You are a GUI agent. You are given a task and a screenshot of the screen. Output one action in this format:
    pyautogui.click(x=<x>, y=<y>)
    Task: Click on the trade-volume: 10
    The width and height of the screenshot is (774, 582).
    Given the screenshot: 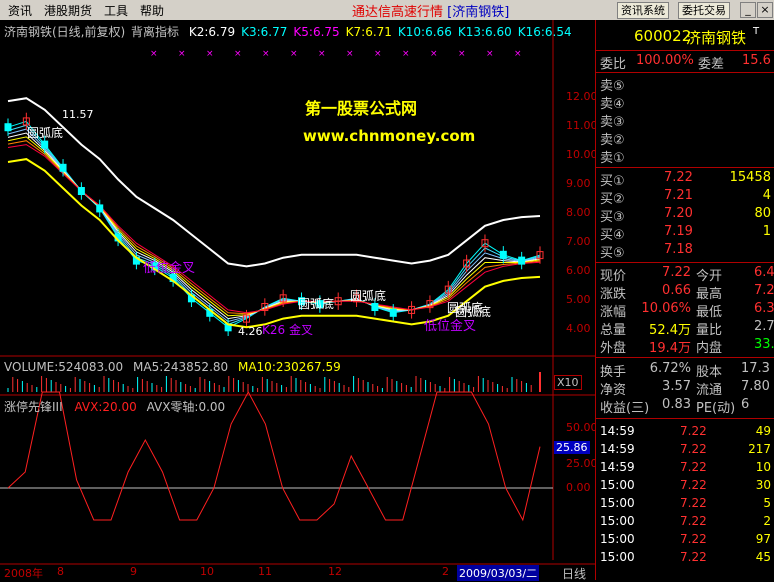 What is the action you would take?
    pyautogui.click(x=763, y=467)
    